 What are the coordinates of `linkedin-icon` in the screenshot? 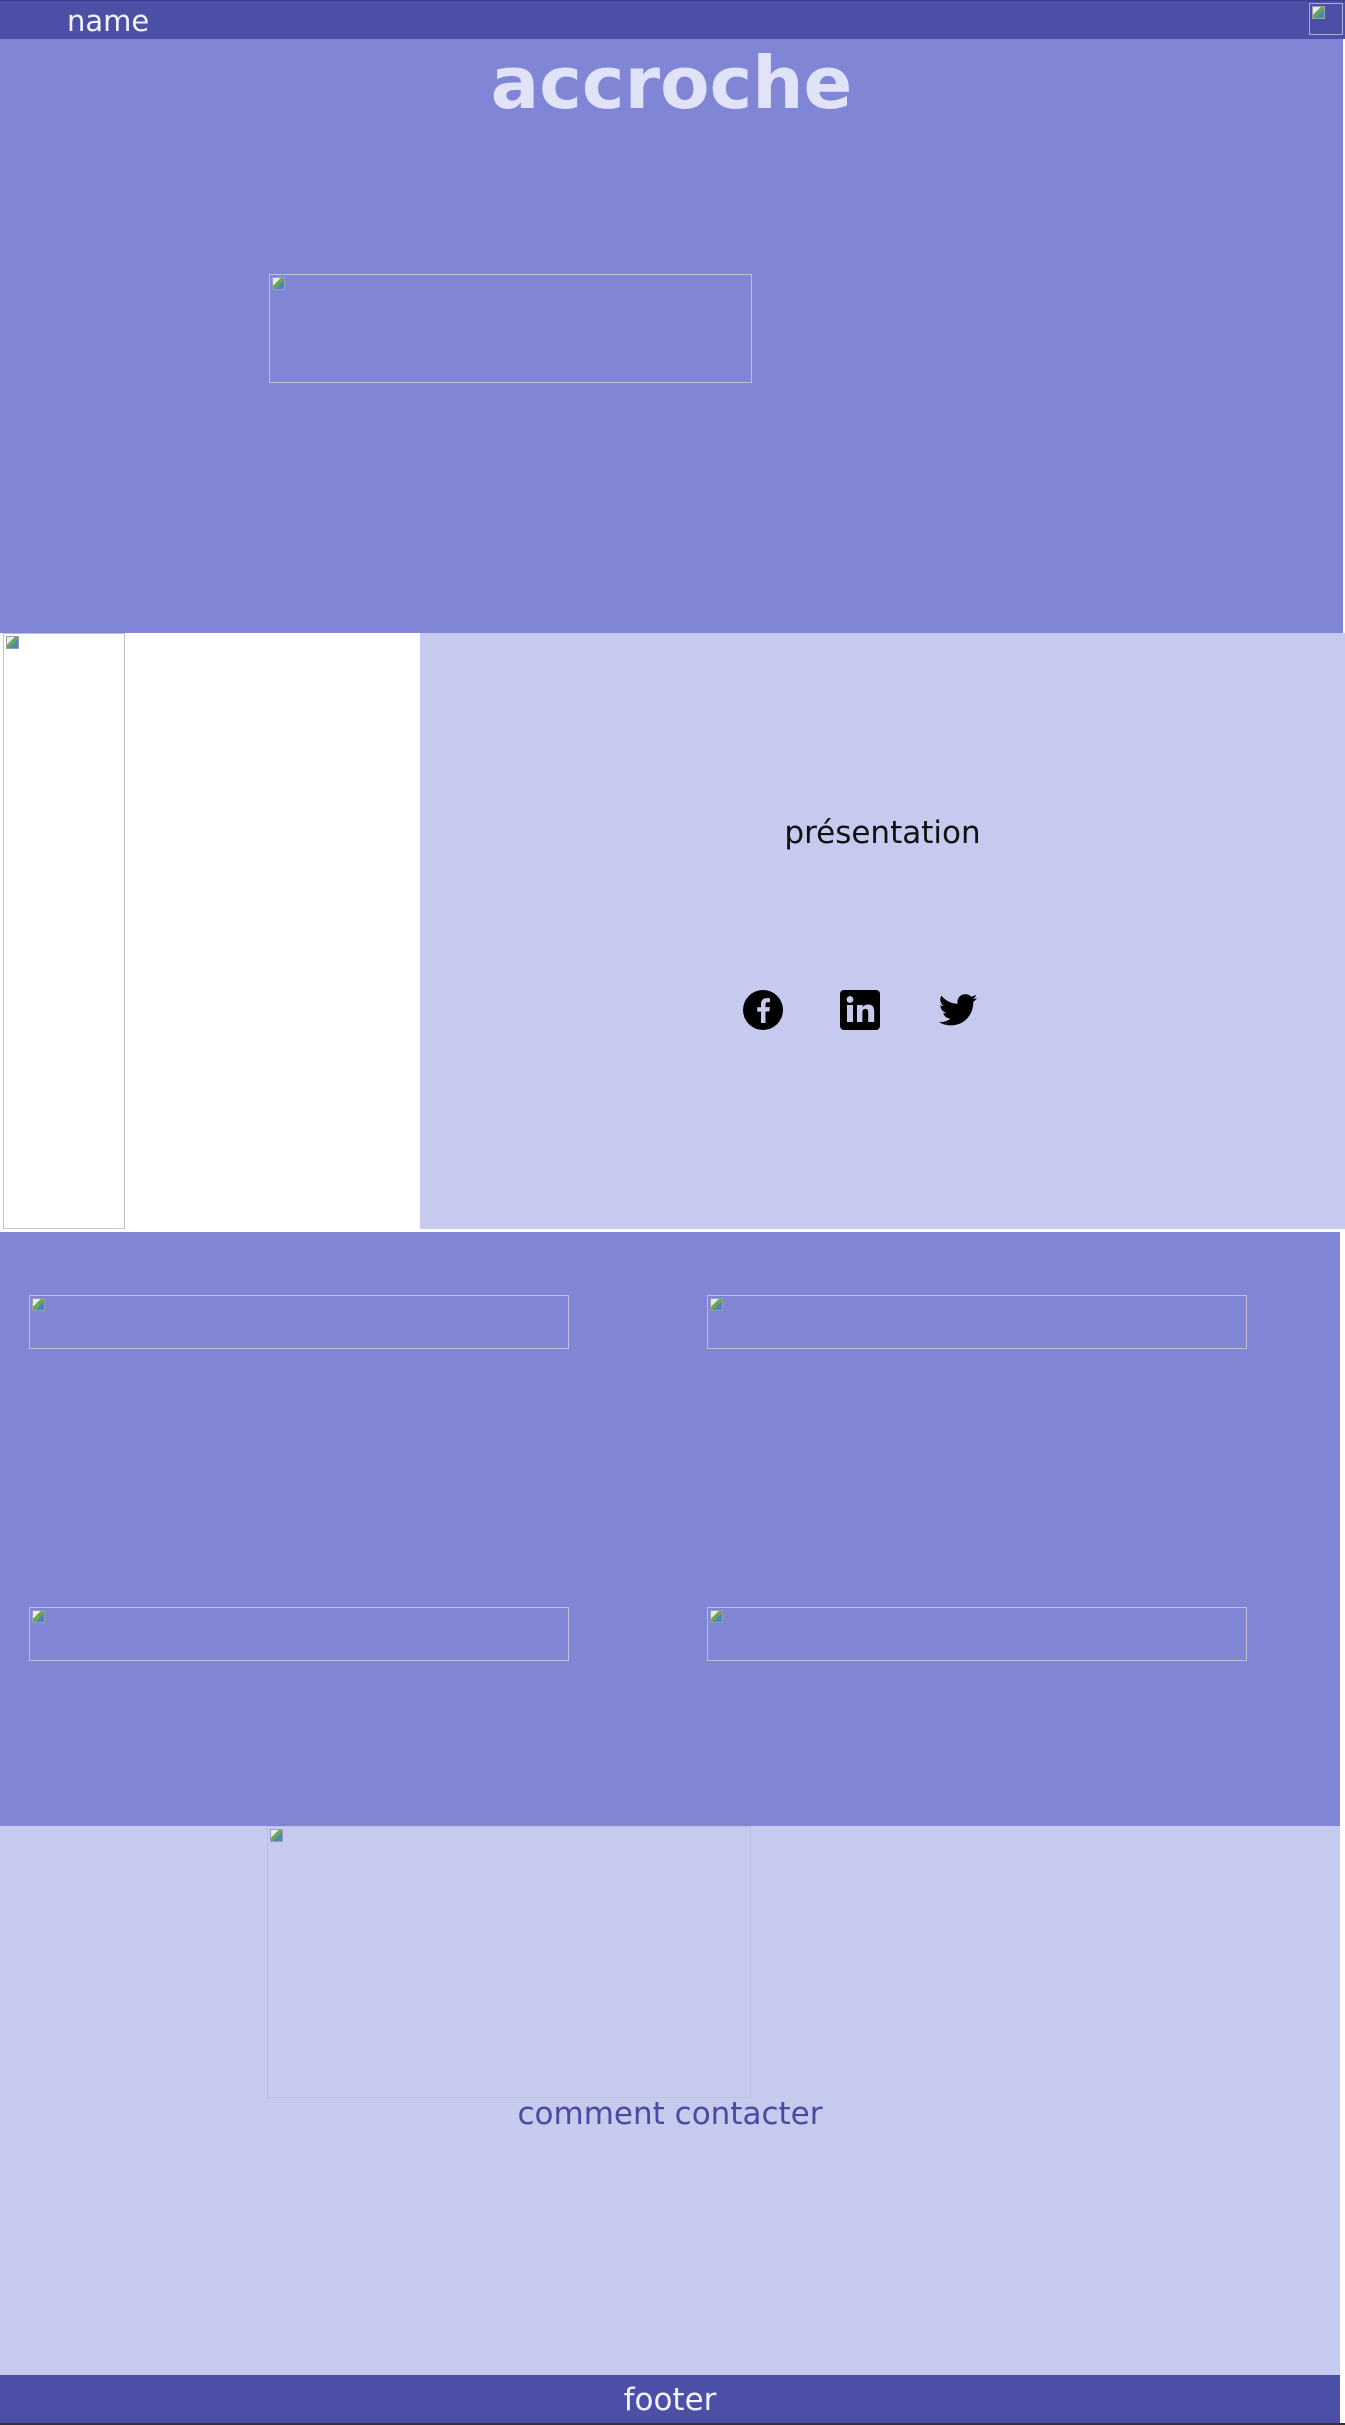 It's located at (860, 1010).